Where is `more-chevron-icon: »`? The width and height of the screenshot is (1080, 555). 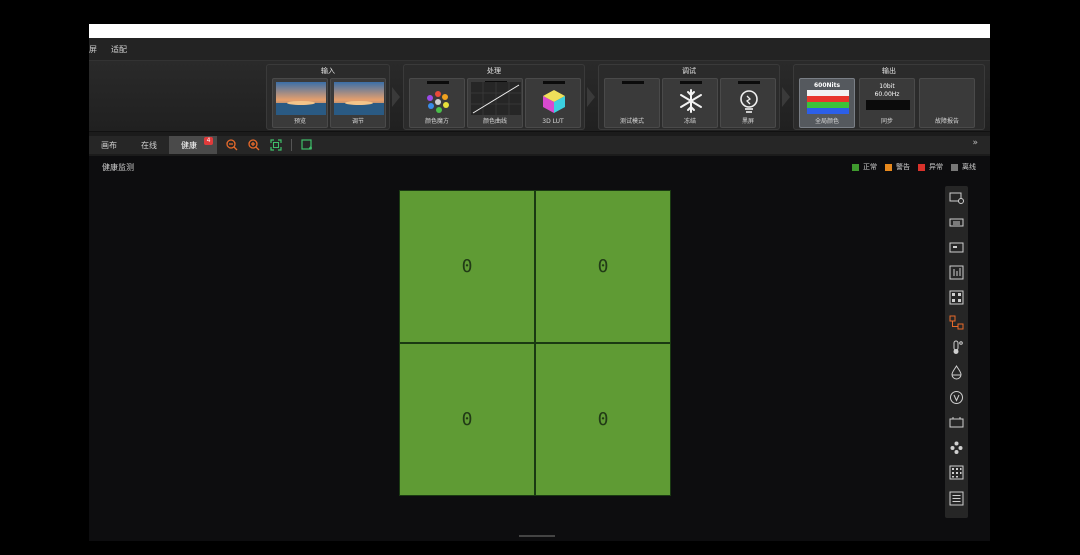 more-chevron-icon: » is located at coordinates (975, 143).